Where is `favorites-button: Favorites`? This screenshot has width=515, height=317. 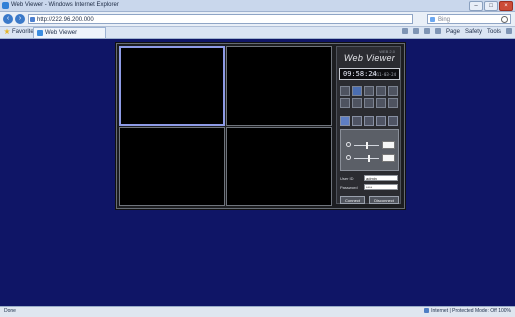 favorites-button: Favorites is located at coordinates (20, 32).